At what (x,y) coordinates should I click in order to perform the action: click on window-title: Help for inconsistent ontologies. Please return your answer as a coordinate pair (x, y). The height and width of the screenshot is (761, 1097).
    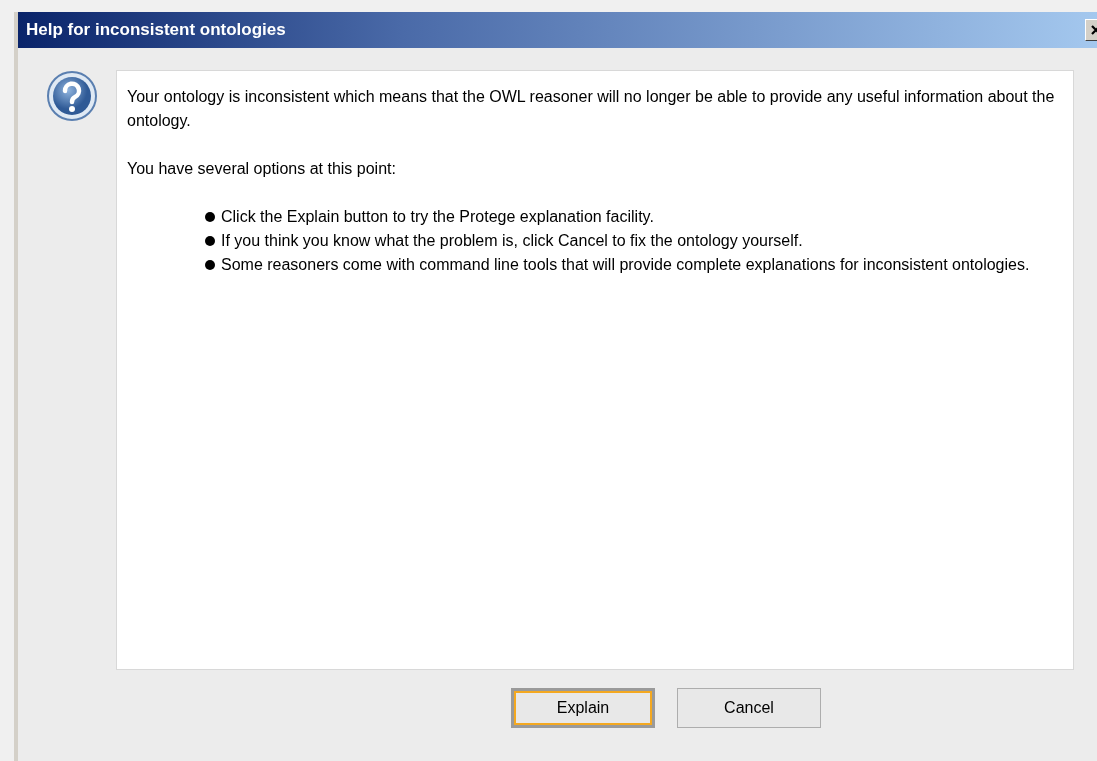
    Looking at the image, I should click on (156, 30).